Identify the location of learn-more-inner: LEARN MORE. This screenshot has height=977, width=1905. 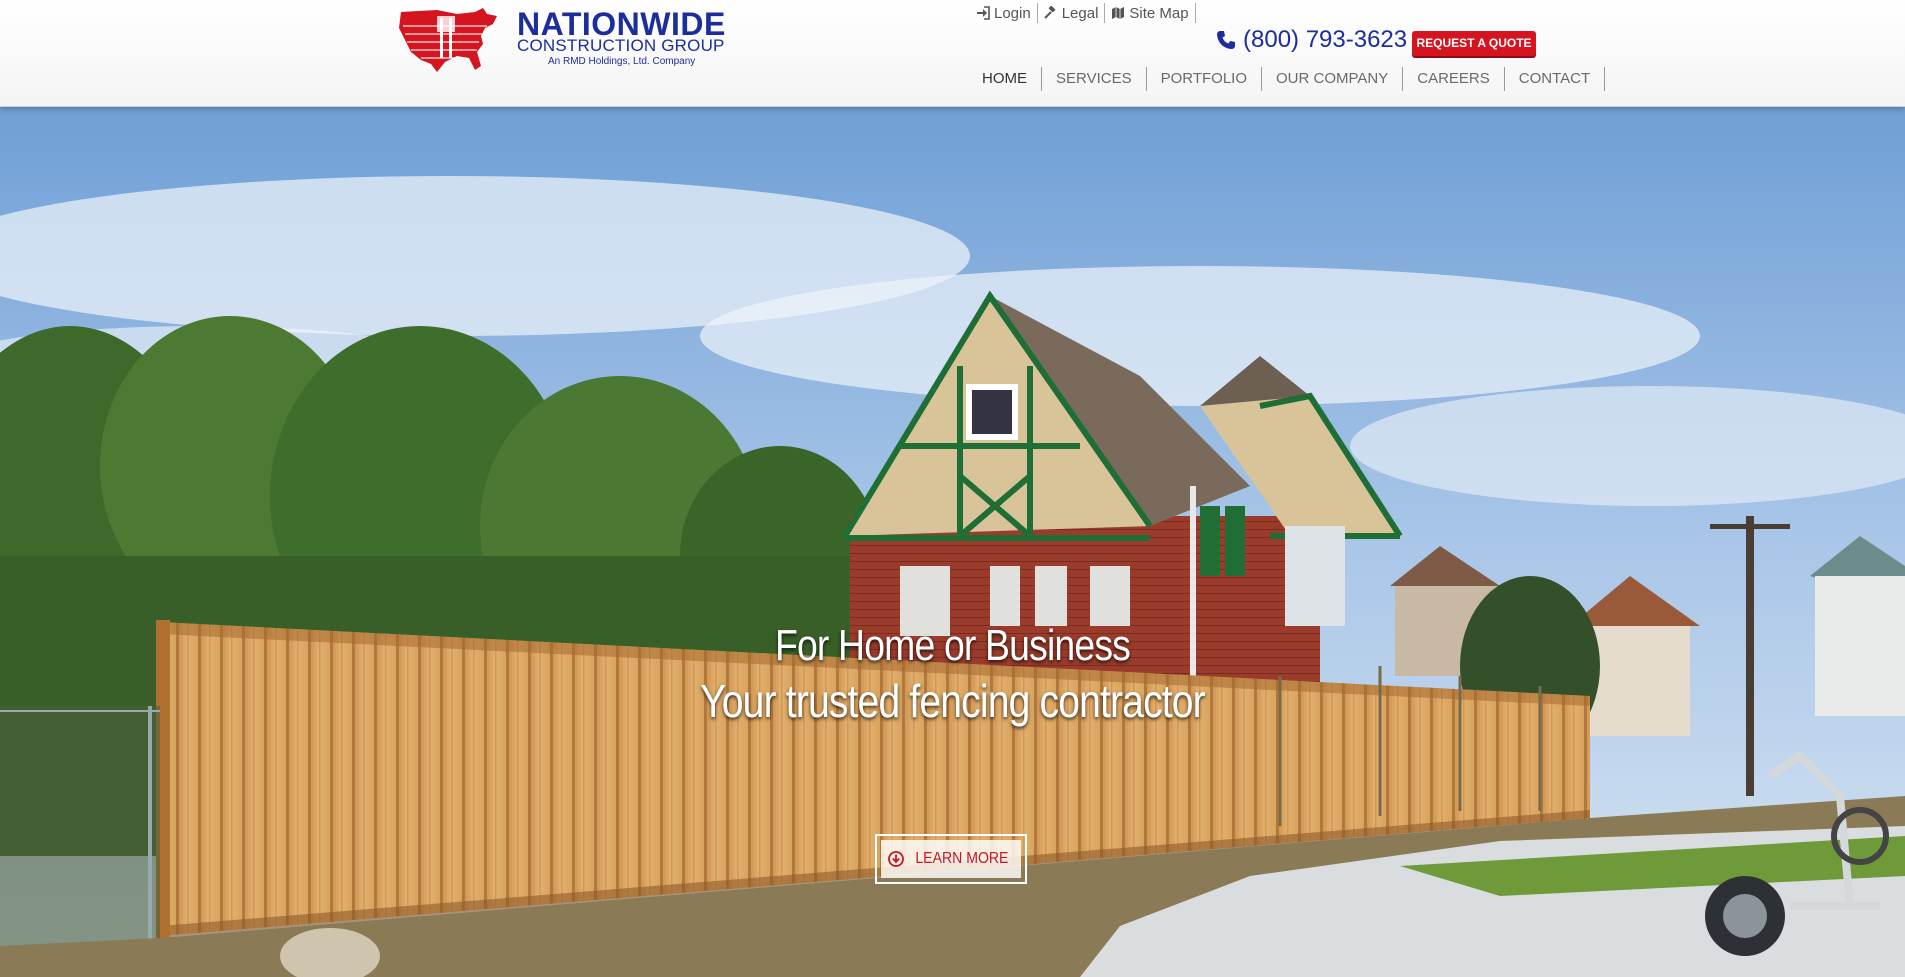
(951, 859).